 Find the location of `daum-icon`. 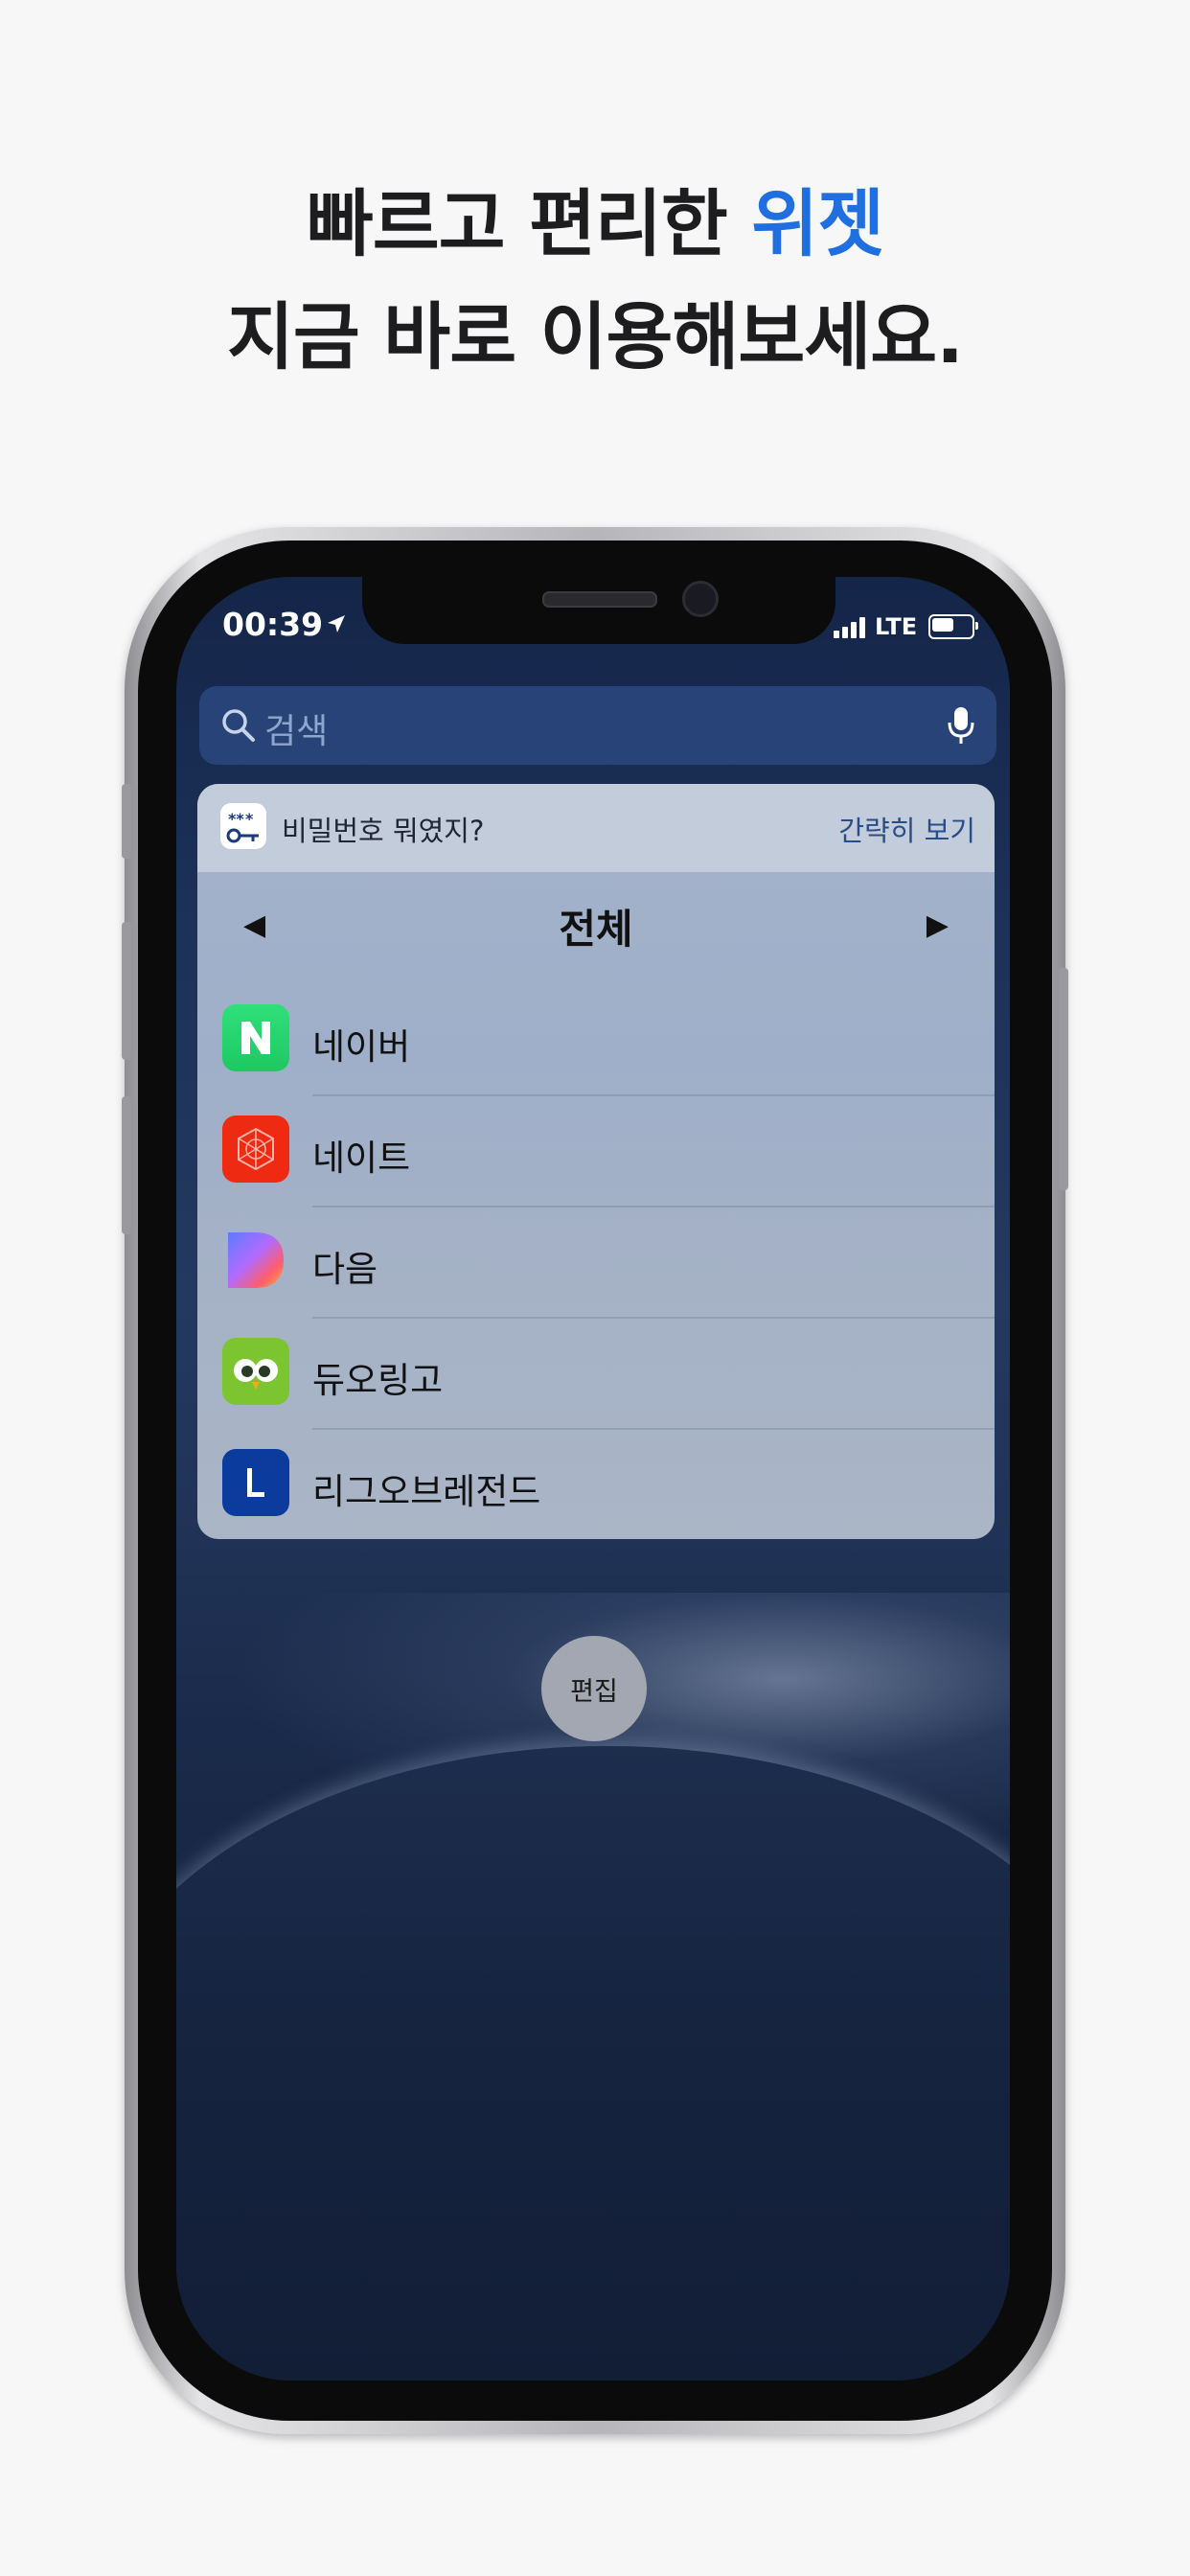

daum-icon is located at coordinates (256, 1260).